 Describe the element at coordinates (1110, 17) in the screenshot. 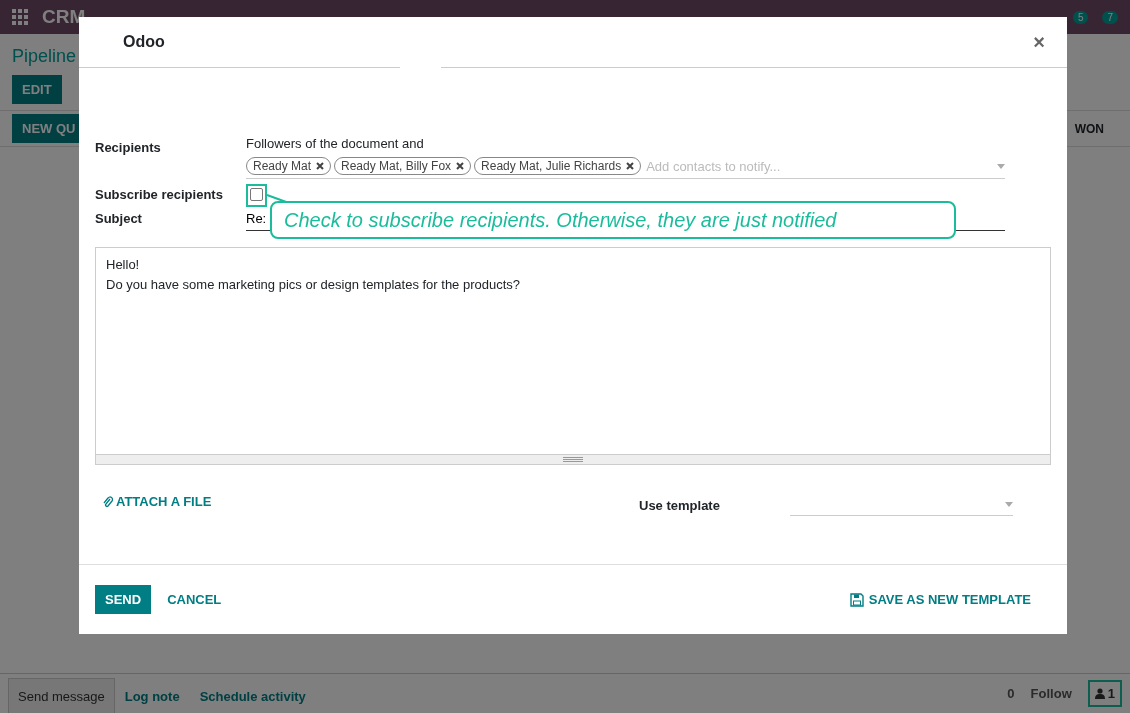

I see `count-badge: 7` at that location.